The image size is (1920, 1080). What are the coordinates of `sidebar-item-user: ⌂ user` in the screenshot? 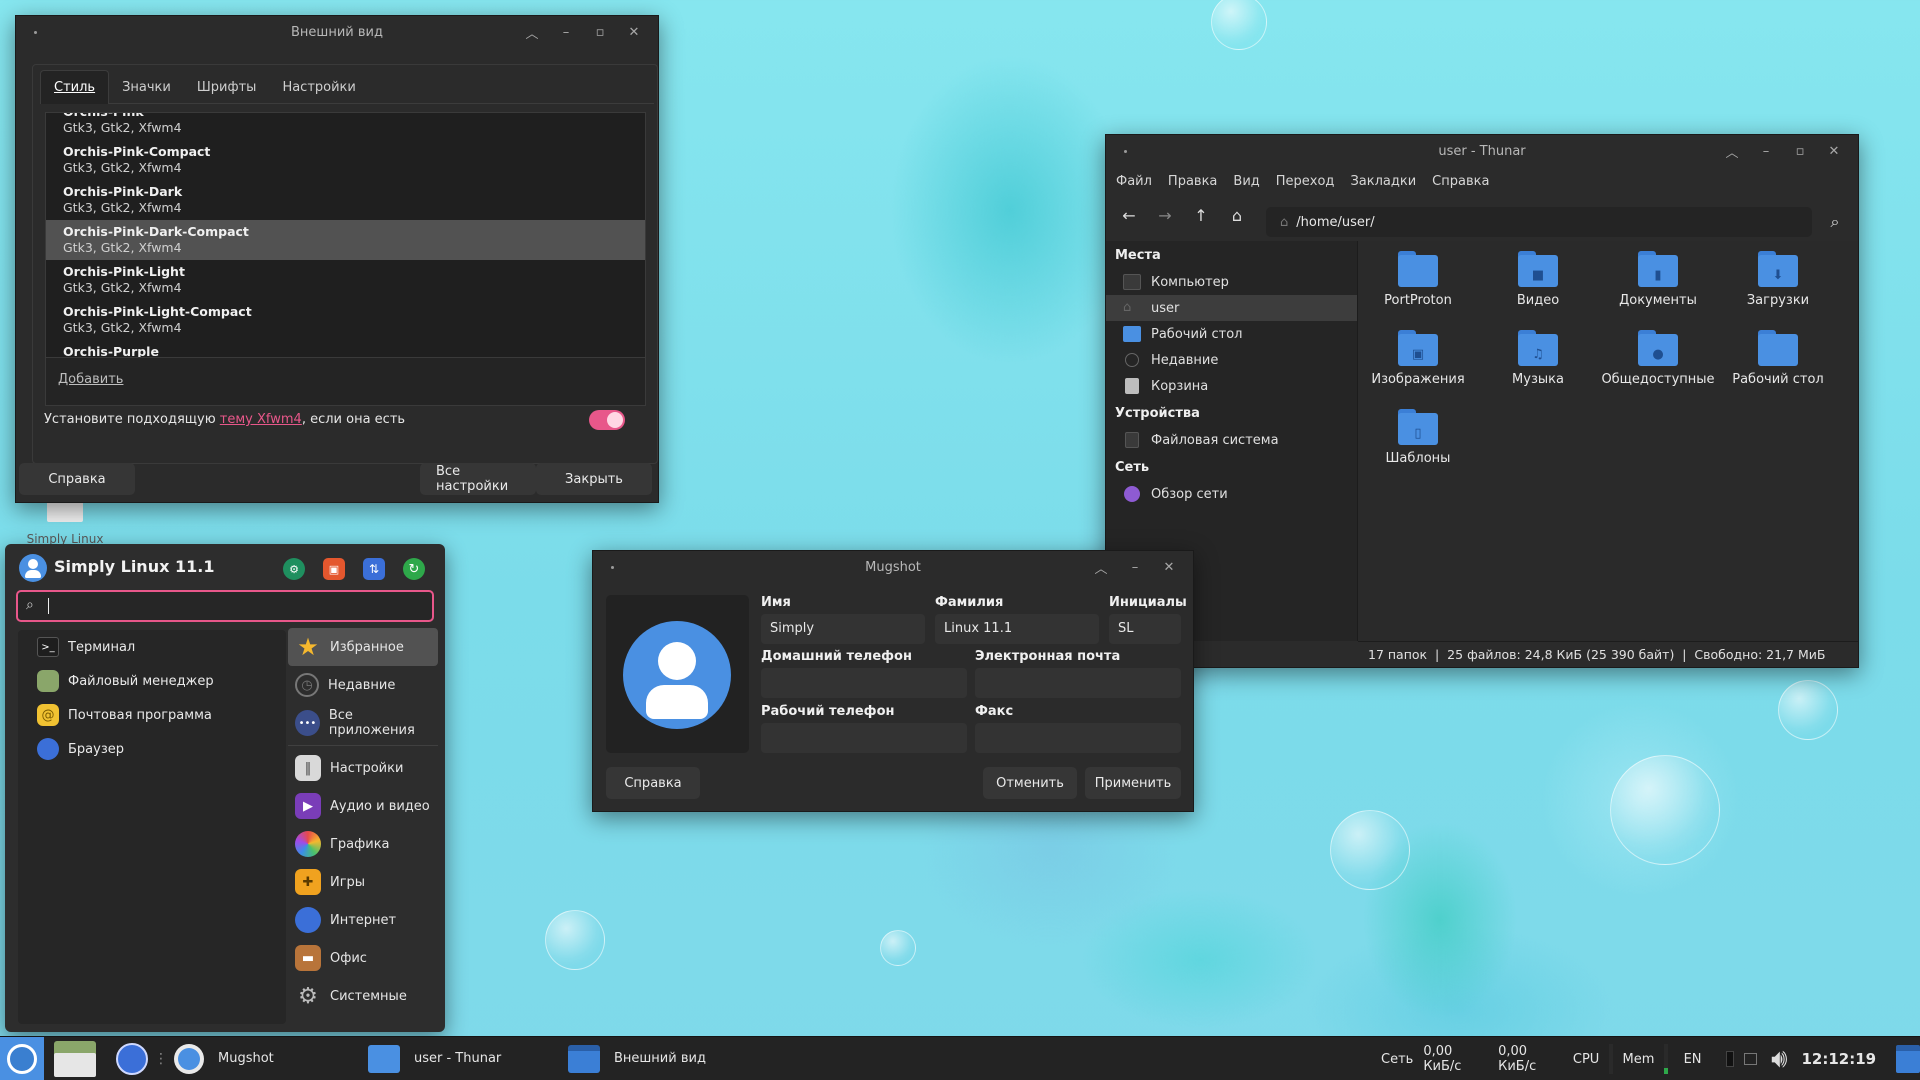 It's located at (1231, 308).